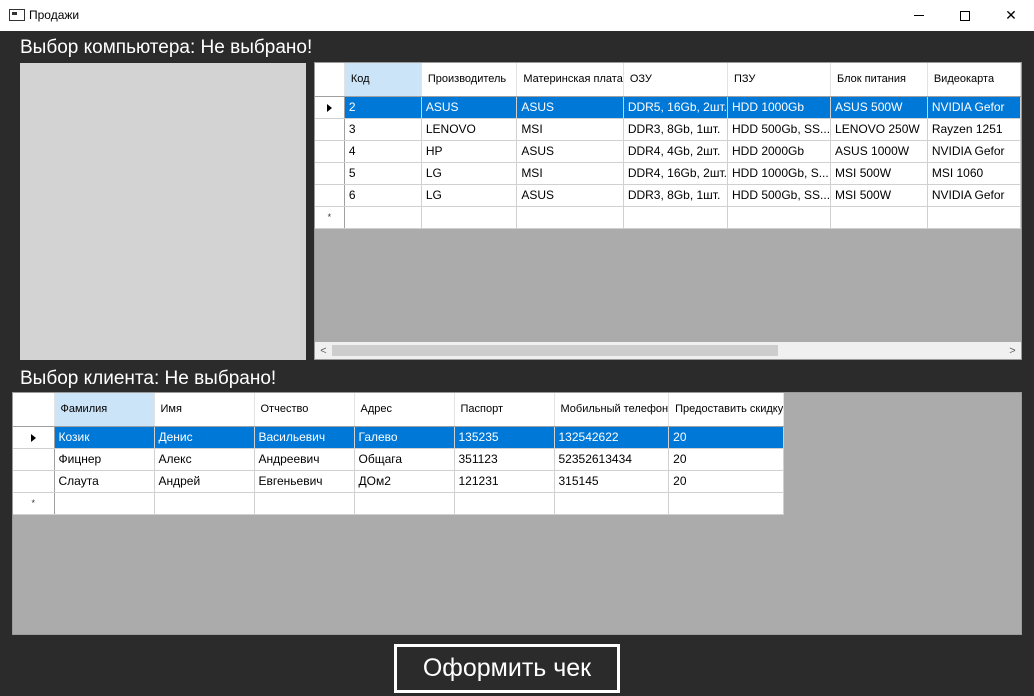  I want to click on client-table-cell: 351123, so click(504, 459).